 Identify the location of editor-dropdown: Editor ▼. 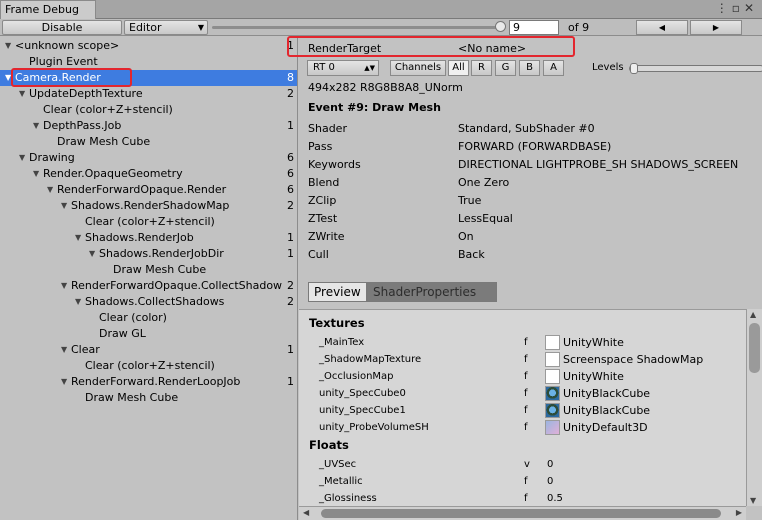
(166, 27).